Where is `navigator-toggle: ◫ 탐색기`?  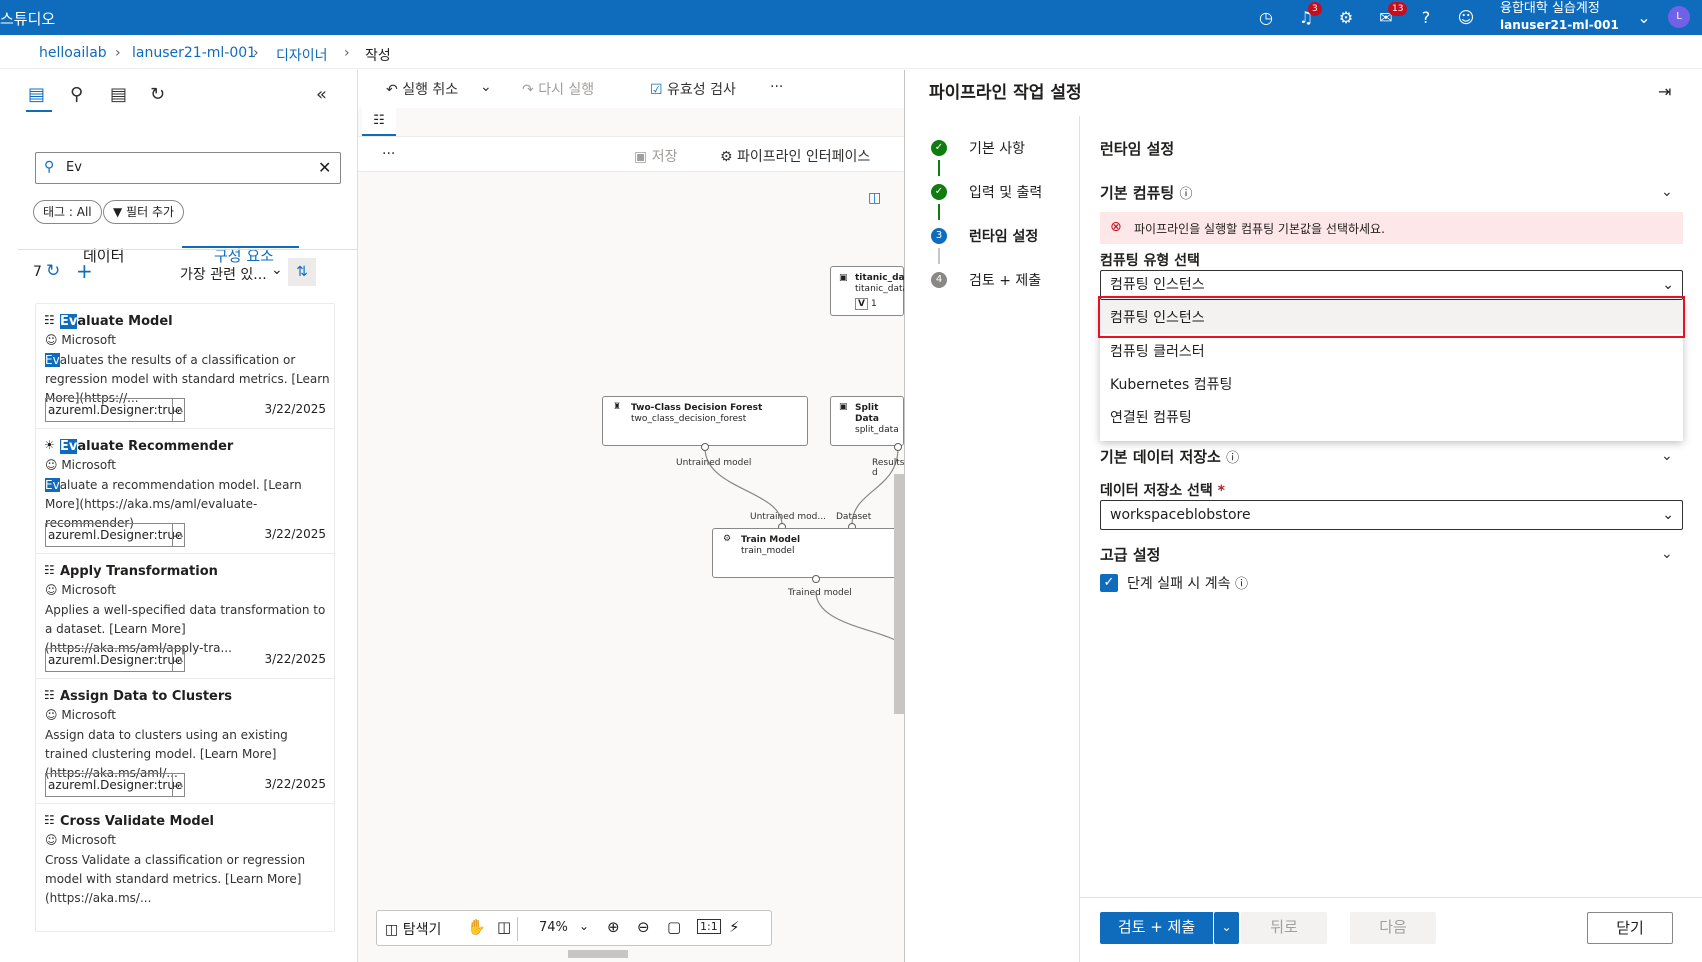
navigator-toggle: ◫ 탐색기 is located at coordinates (413, 929).